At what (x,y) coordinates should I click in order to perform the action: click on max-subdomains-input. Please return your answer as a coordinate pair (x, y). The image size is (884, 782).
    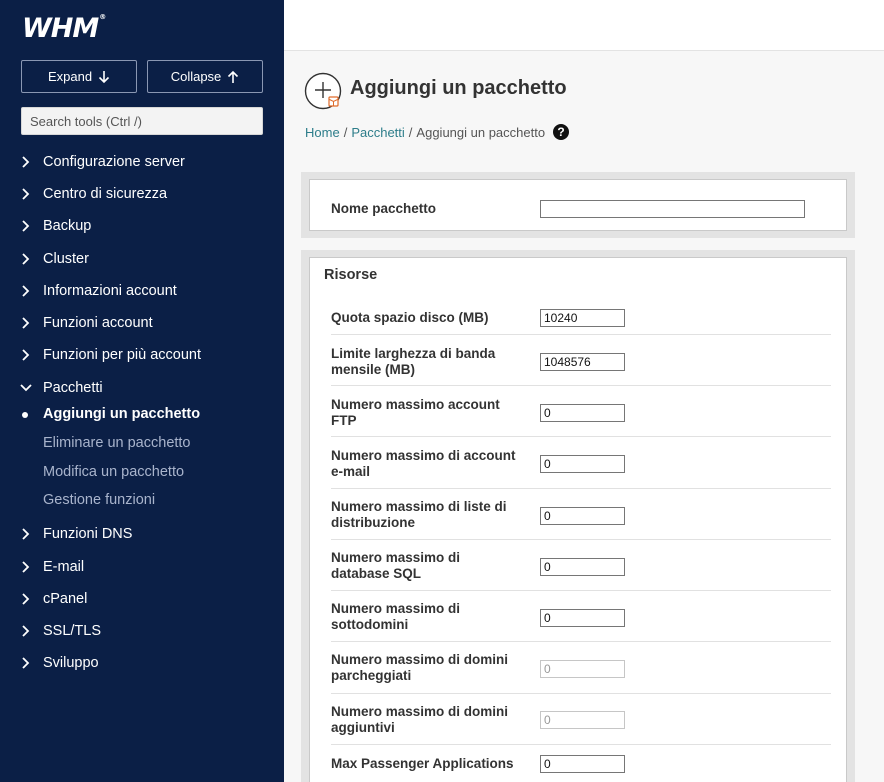
    Looking at the image, I should click on (582, 618).